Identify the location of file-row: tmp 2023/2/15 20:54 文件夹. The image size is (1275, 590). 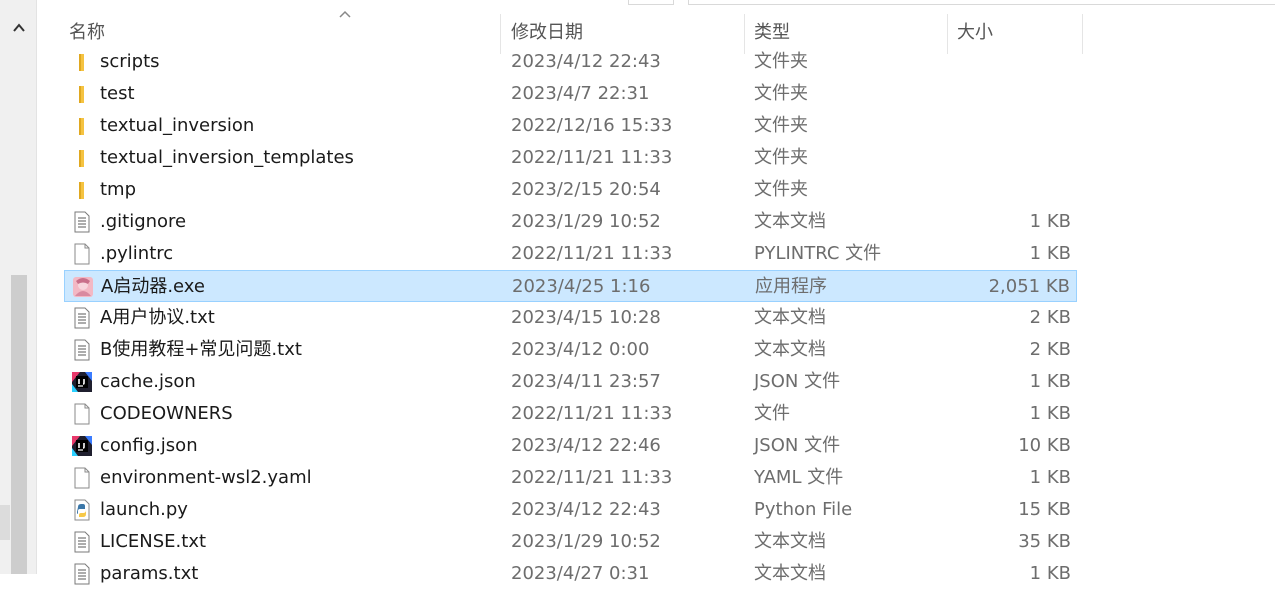
(570, 190).